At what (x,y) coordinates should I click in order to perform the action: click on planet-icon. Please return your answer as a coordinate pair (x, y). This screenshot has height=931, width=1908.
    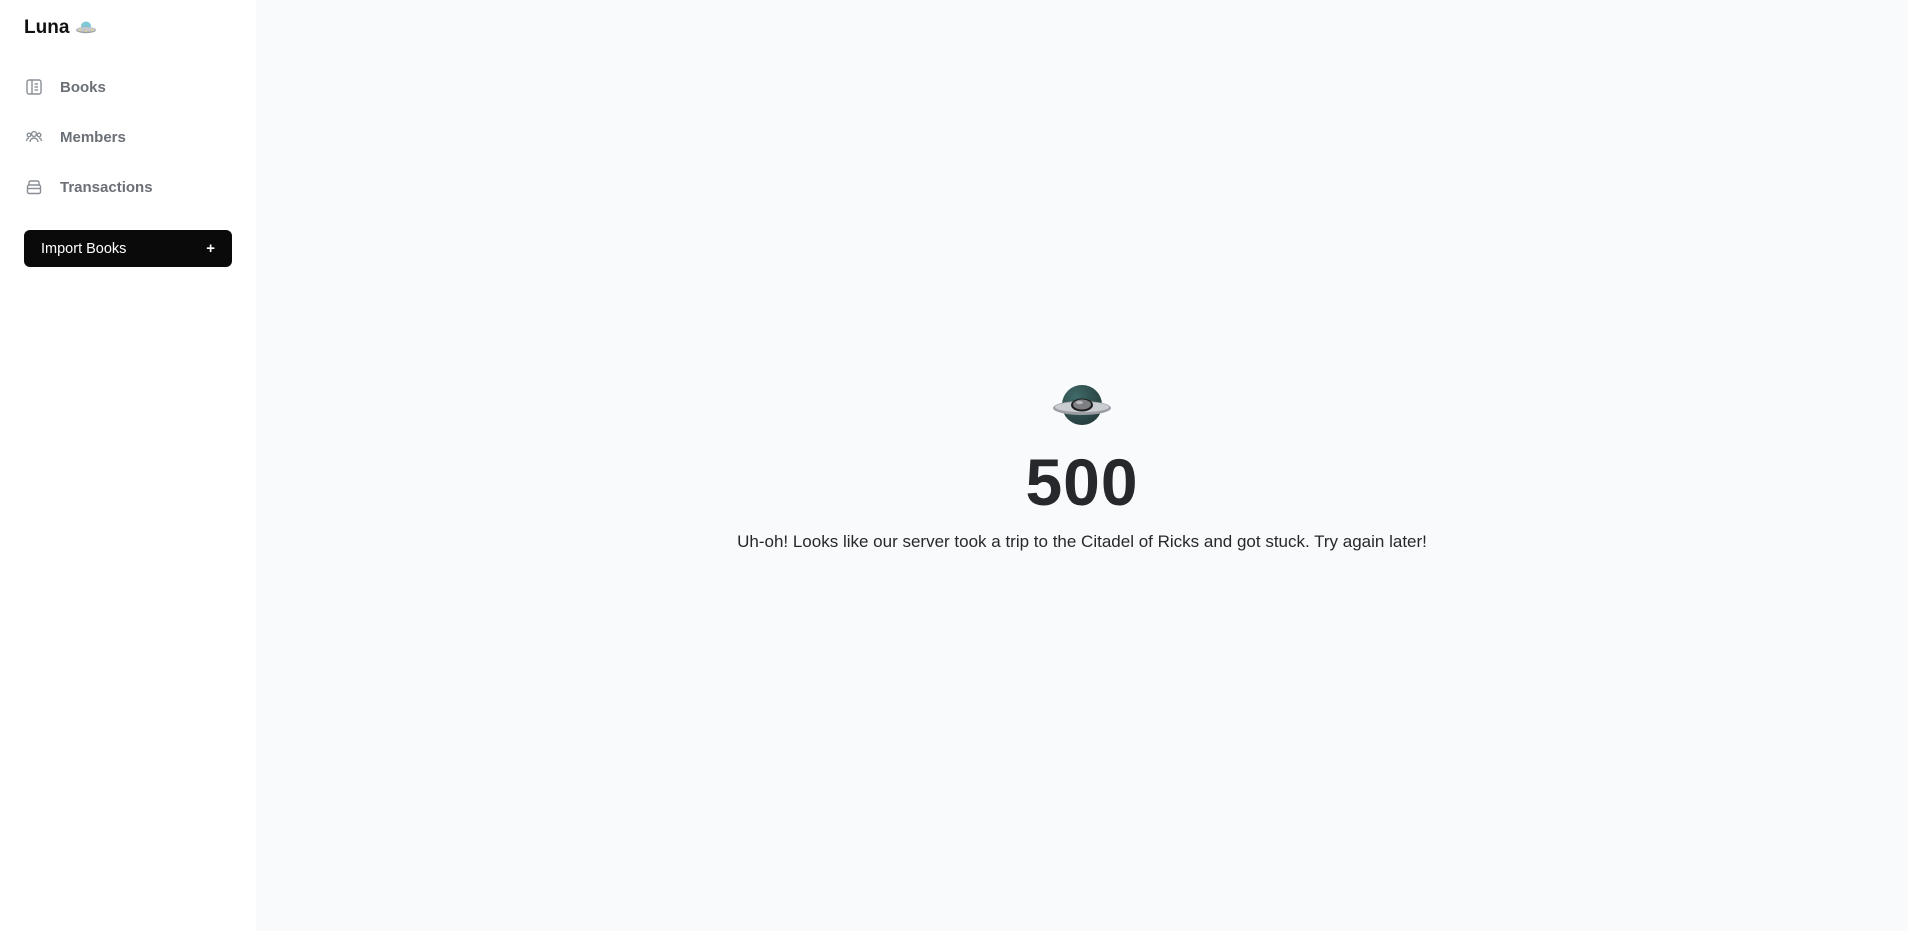
    Looking at the image, I should click on (1082, 408).